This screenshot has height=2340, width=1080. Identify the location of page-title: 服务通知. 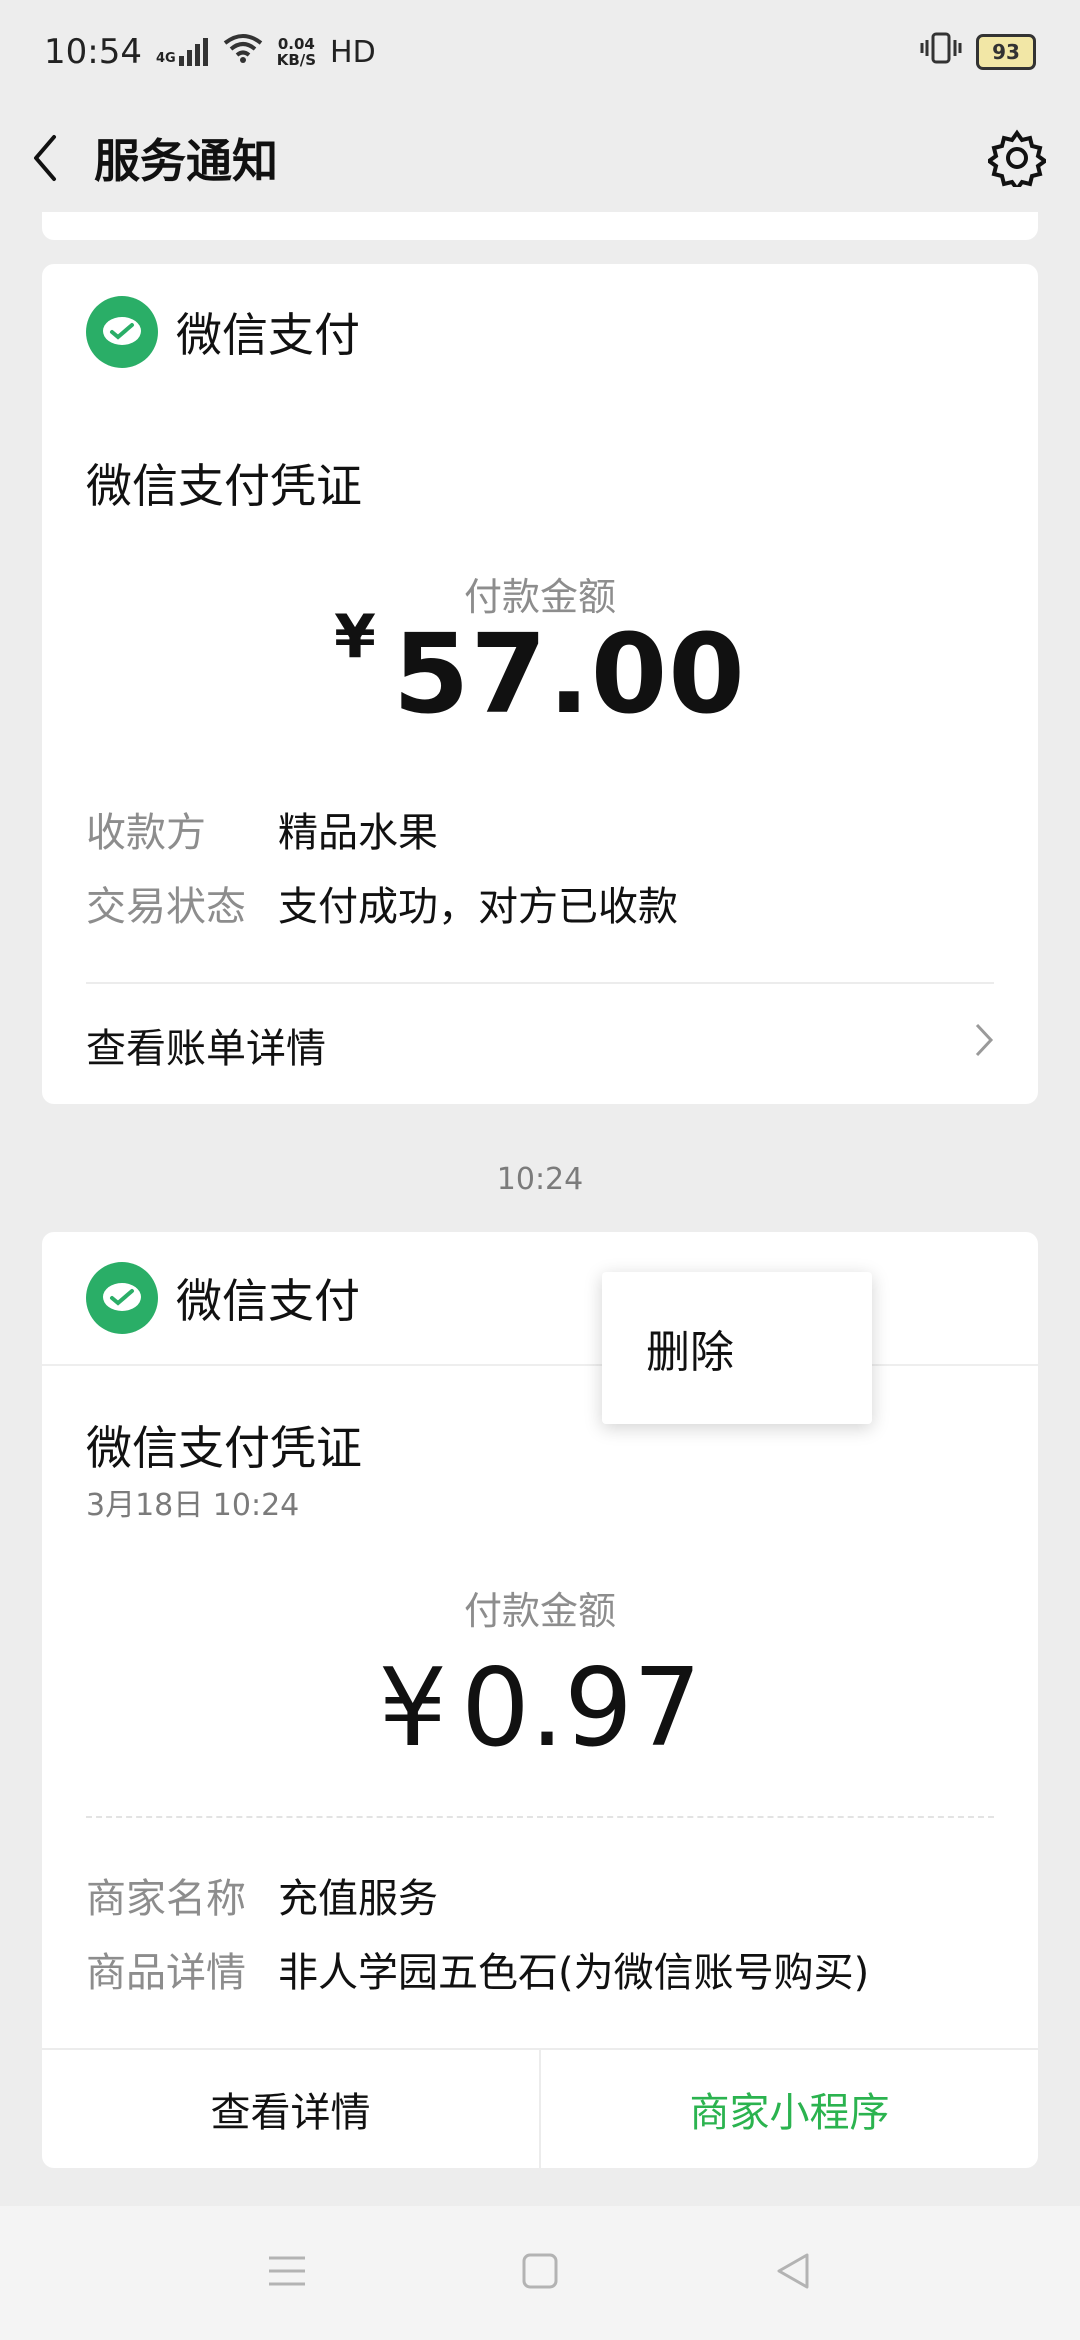
(186, 161).